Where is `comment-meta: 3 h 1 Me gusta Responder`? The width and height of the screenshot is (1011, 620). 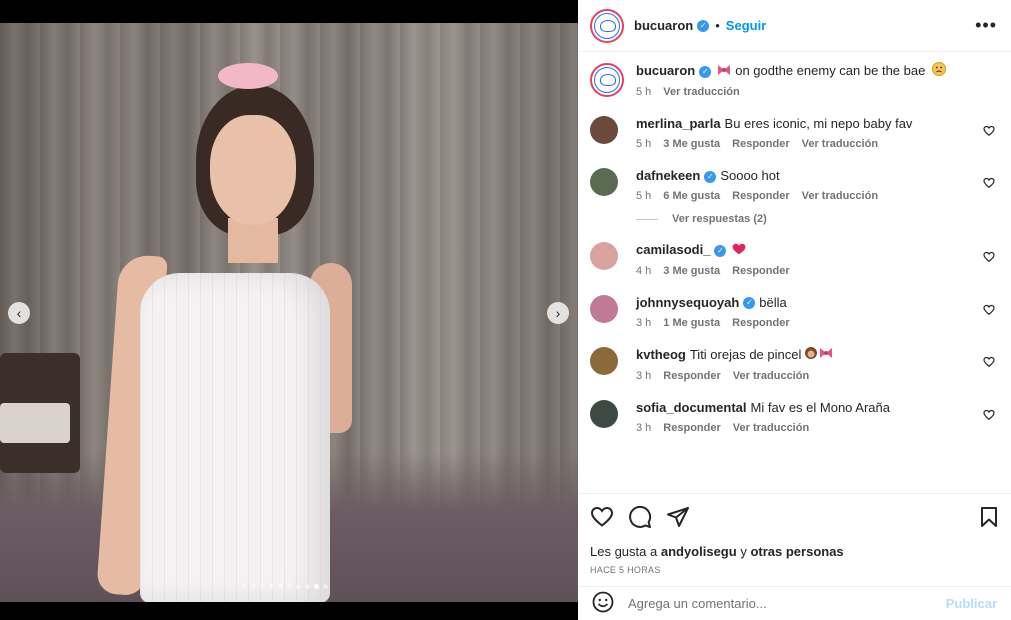 comment-meta: 3 h 1 Me gusta Responder is located at coordinates (804, 323).